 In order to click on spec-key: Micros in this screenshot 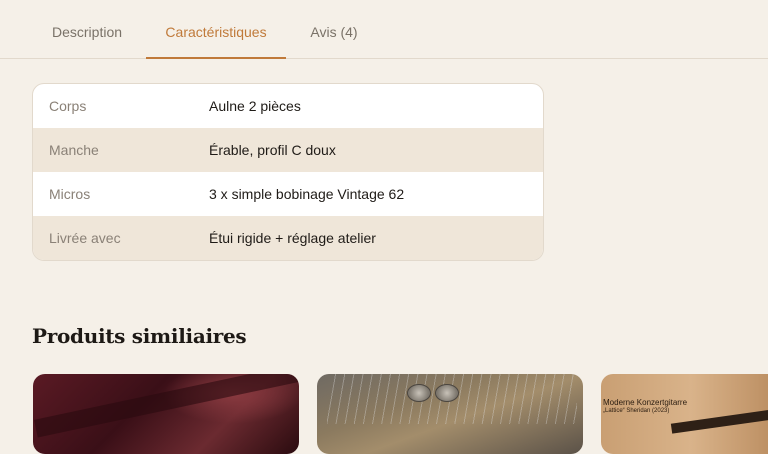, I will do `click(70, 194)`.